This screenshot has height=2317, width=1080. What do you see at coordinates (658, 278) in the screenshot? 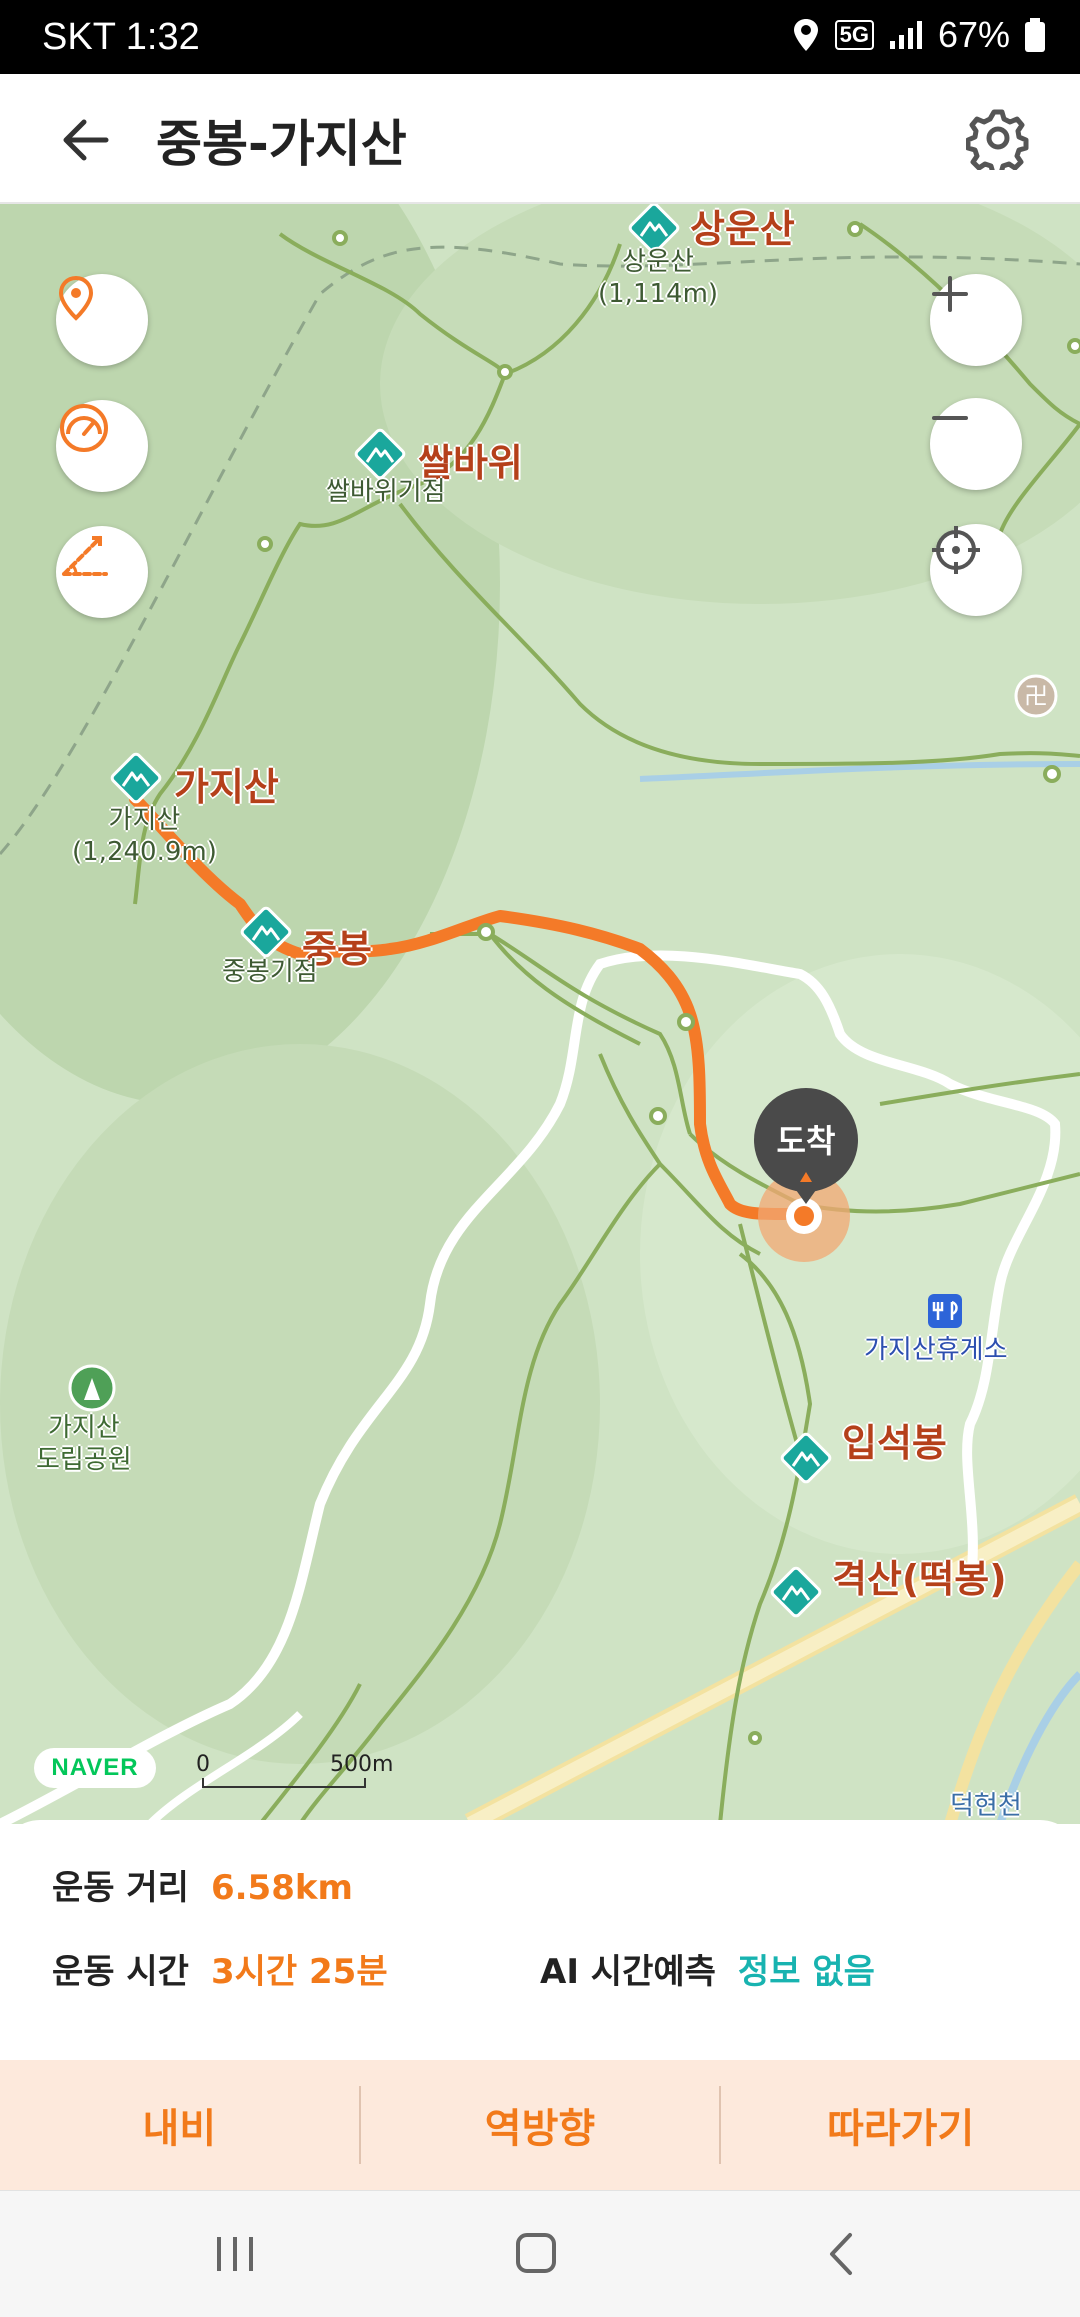
I see `peak-sublabel-sangunsan: 상운산 (1,114m)` at bounding box center [658, 278].